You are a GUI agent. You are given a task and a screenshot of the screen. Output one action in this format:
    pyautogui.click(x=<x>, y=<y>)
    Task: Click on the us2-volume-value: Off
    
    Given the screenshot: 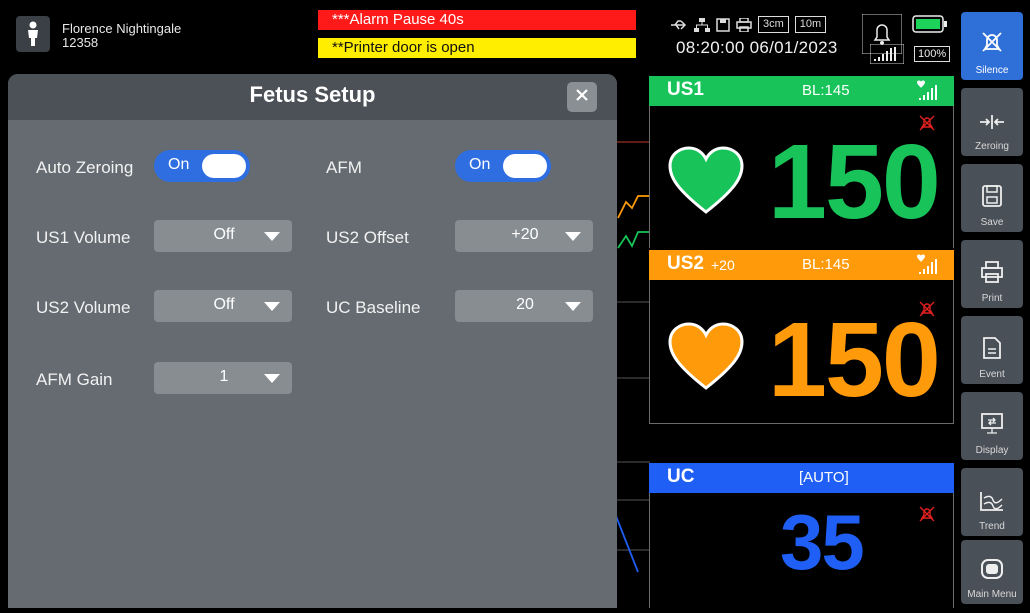 What is the action you would take?
    pyautogui.click(x=224, y=304)
    